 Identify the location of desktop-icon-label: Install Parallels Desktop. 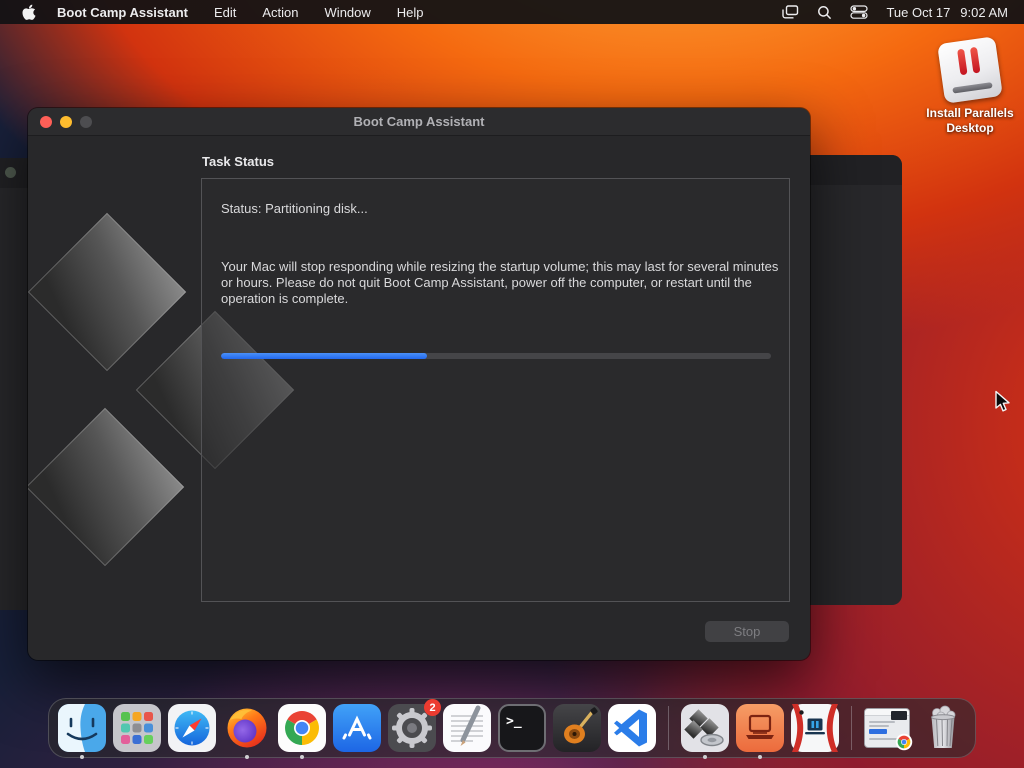
(970, 120).